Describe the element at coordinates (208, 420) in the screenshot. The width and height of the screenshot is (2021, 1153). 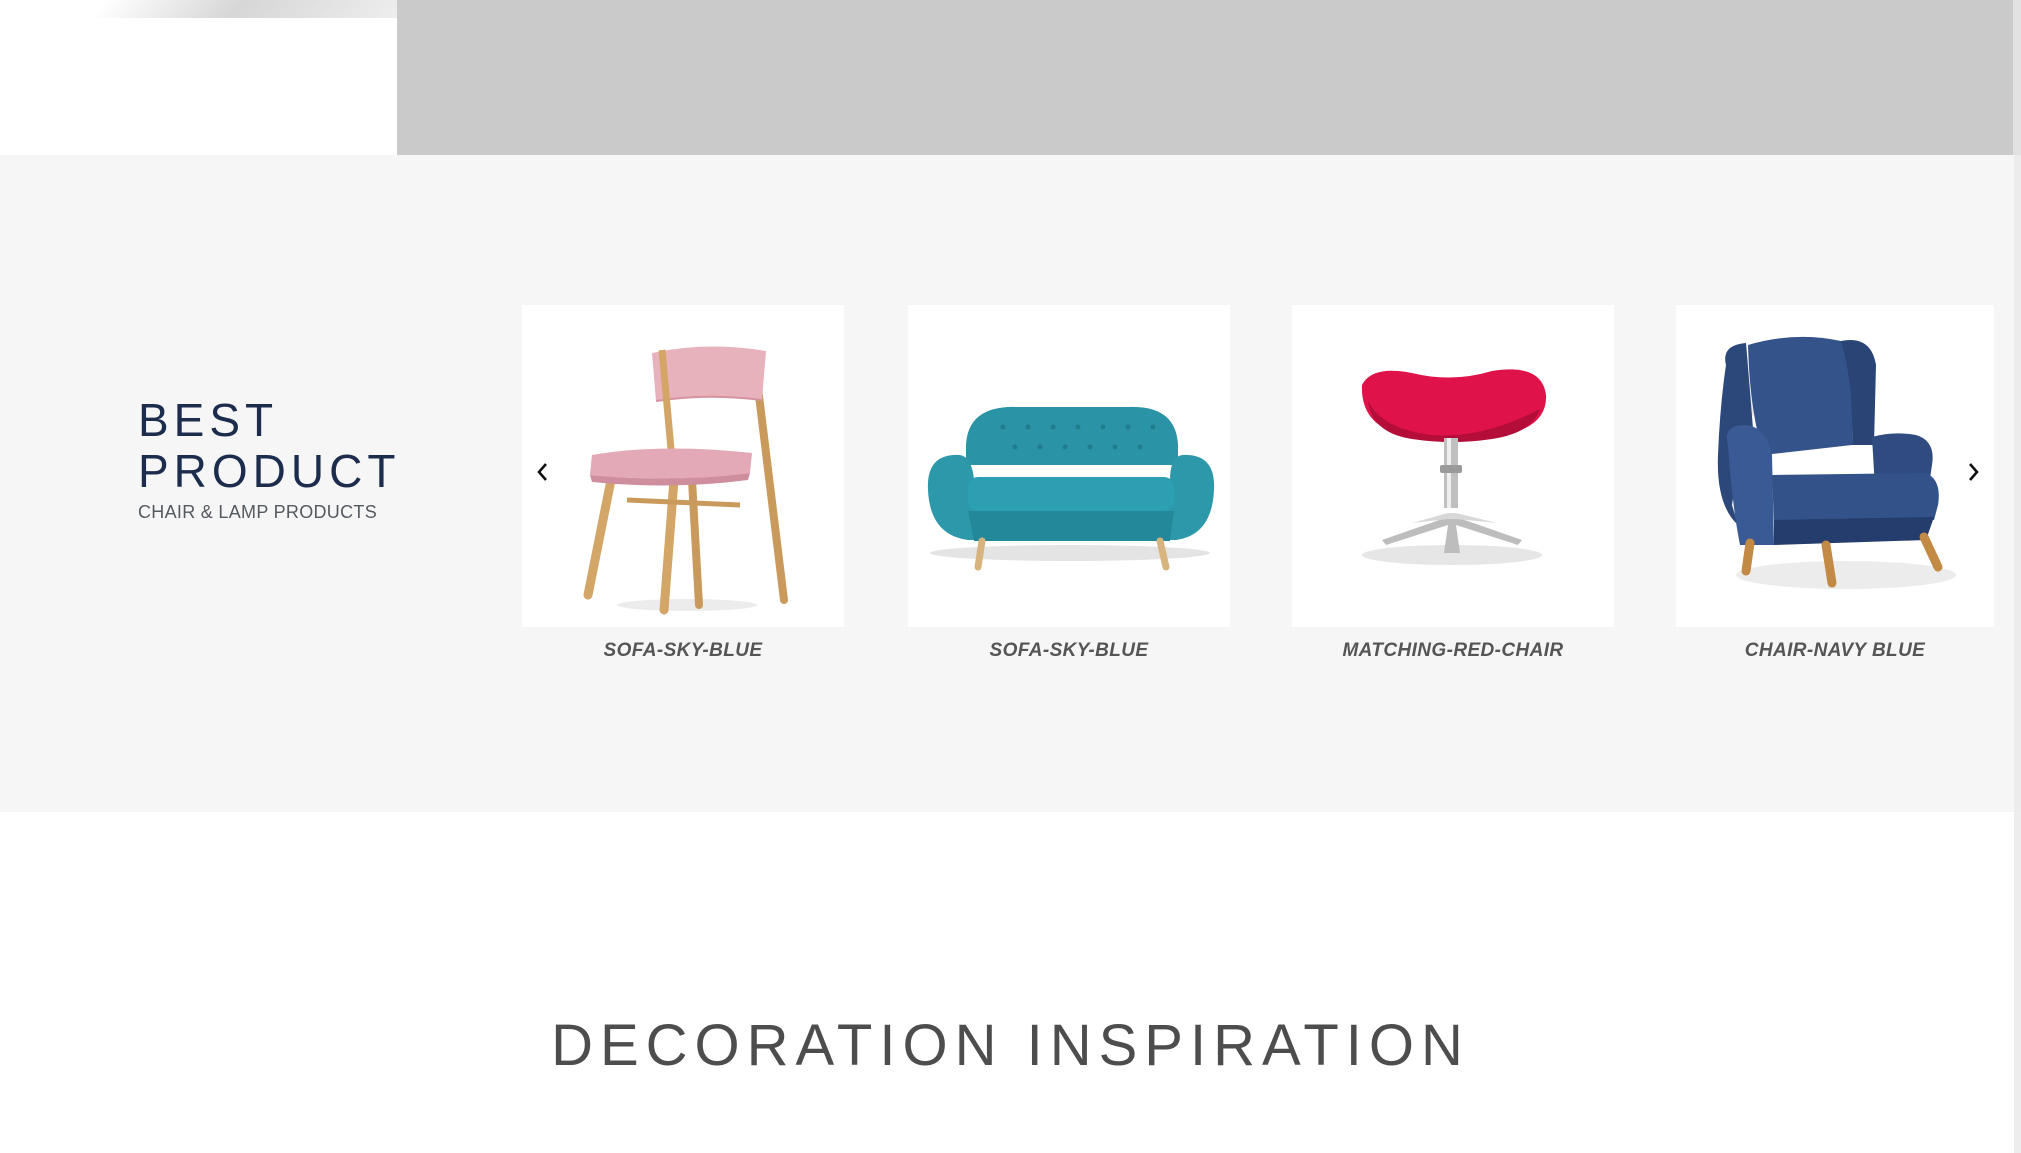
I see `title-line-1: BEST` at that location.